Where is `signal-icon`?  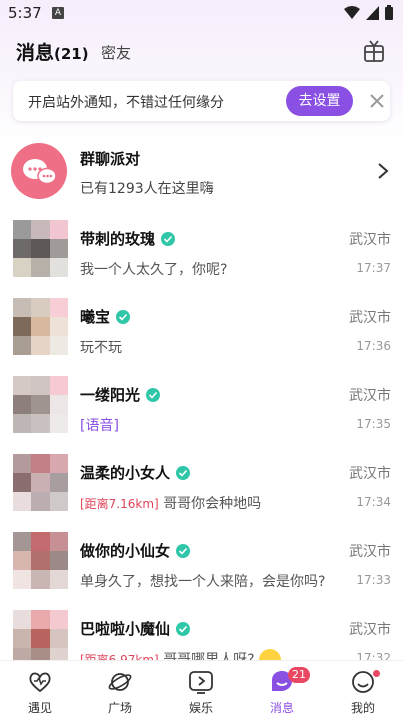
signal-icon is located at coordinates (372, 12).